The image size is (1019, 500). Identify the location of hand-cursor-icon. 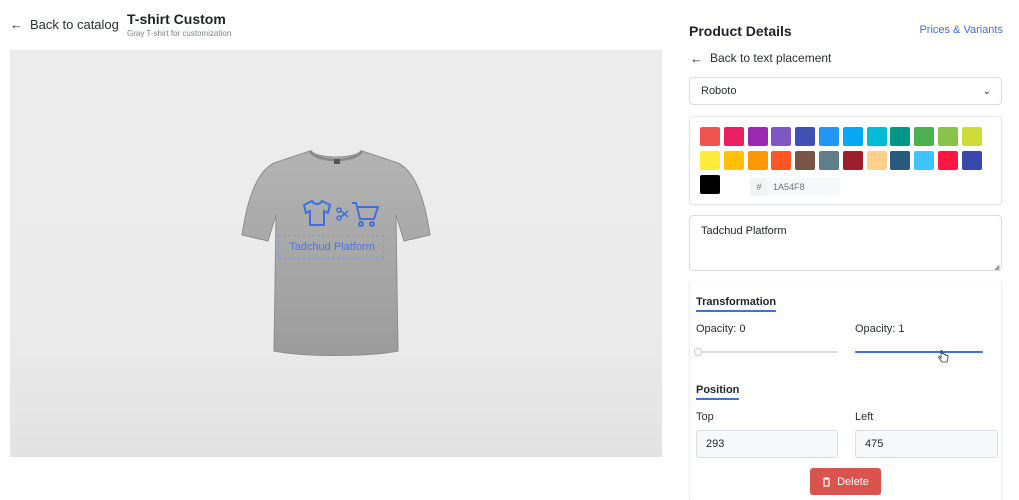
(943, 356).